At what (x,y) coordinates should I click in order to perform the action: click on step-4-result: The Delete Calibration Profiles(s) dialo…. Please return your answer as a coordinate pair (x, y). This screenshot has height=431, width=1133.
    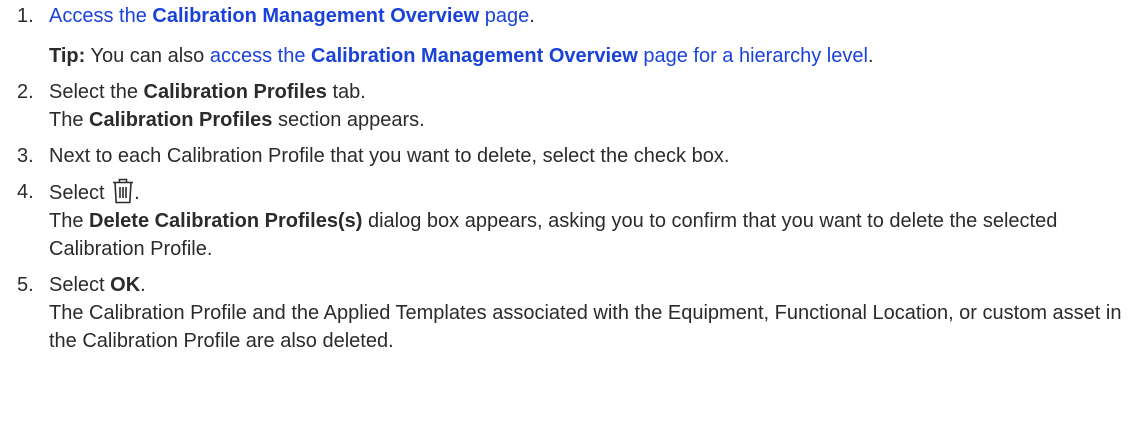
    Looking at the image, I should click on (553, 235).